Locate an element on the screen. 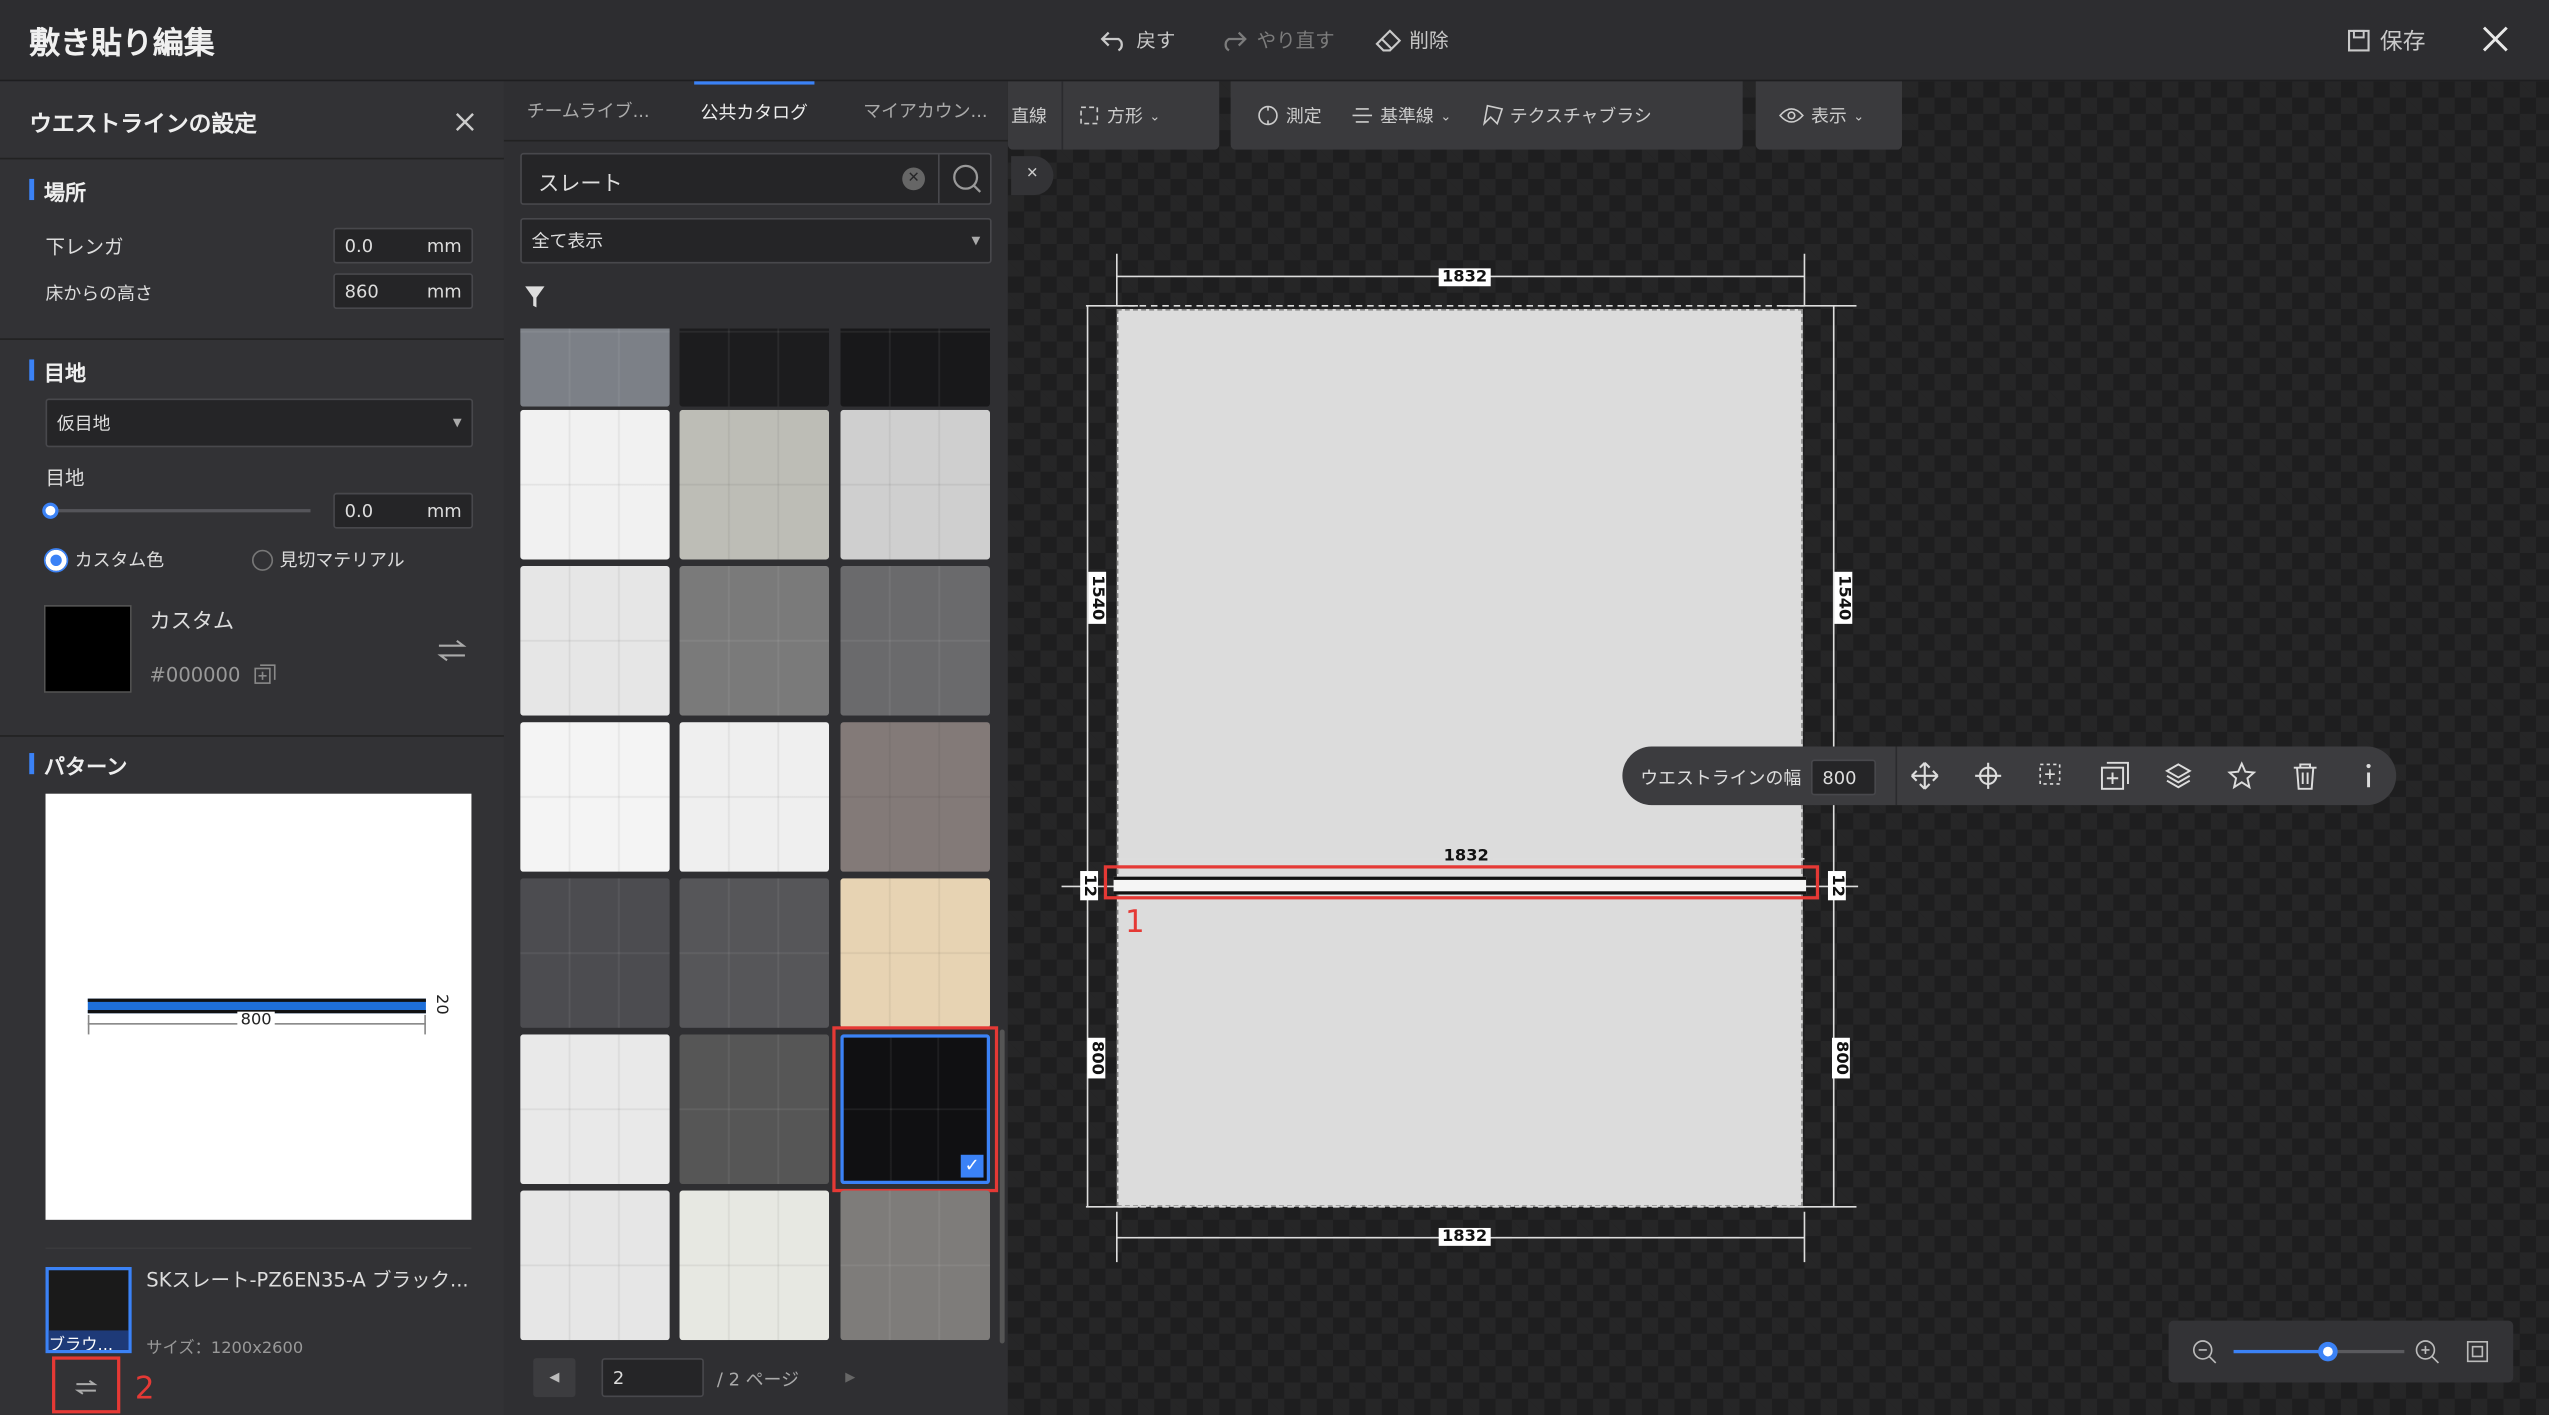 The height and width of the screenshot is (1415, 2549). view-toolbar: 表示 ⌄ is located at coordinates (1828, 115).